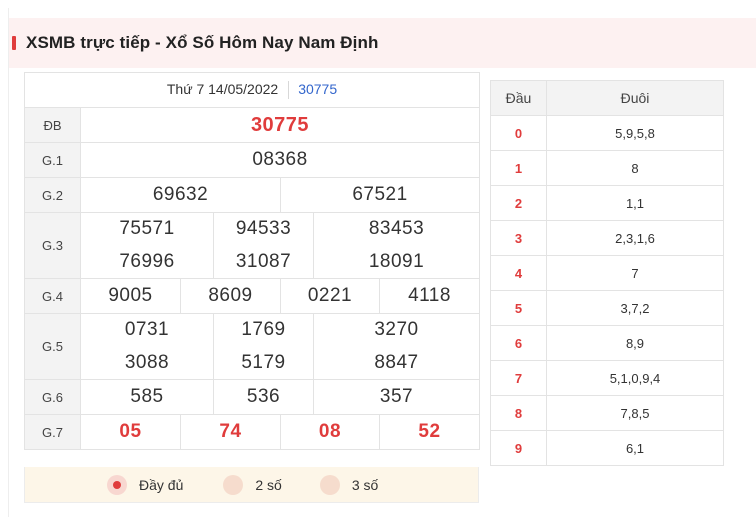 The height and width of the screenshot is (517, 756). I want to click on radio-full, so click(117, 484).